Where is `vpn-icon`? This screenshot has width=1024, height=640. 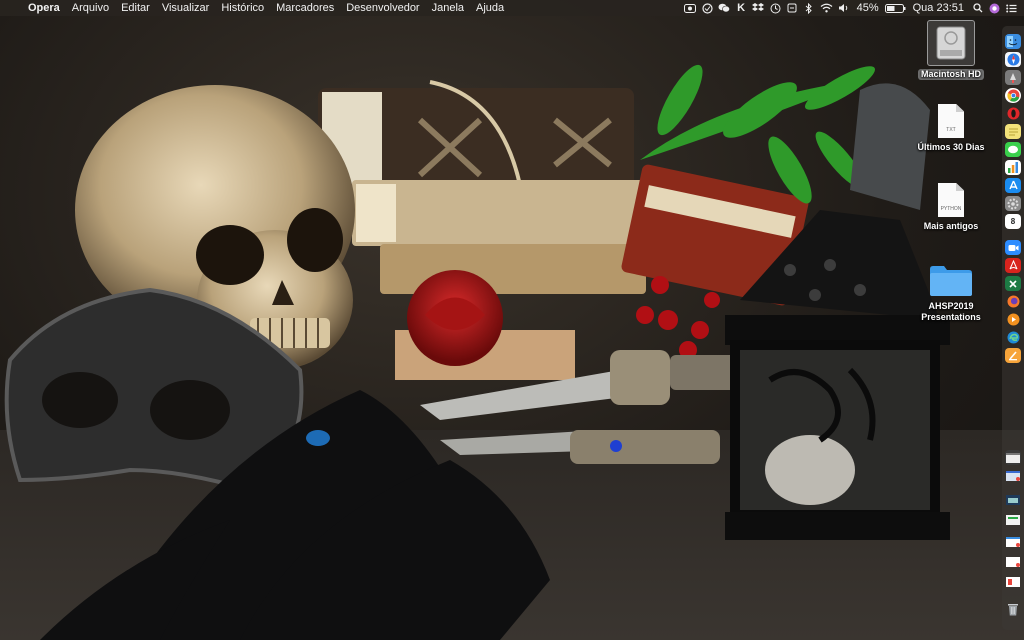 vpn-icon is located at coordinates (792, 8).